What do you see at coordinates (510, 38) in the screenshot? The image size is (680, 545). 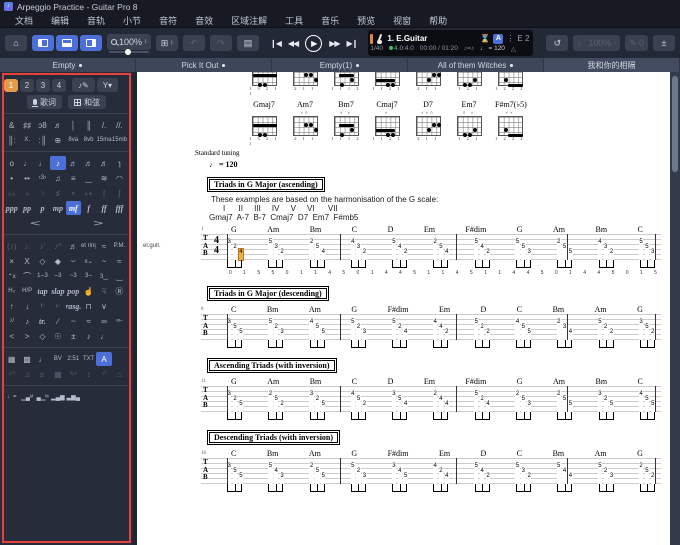 I see `more-options-icon: ⋮` at bounding box center [510, 38].